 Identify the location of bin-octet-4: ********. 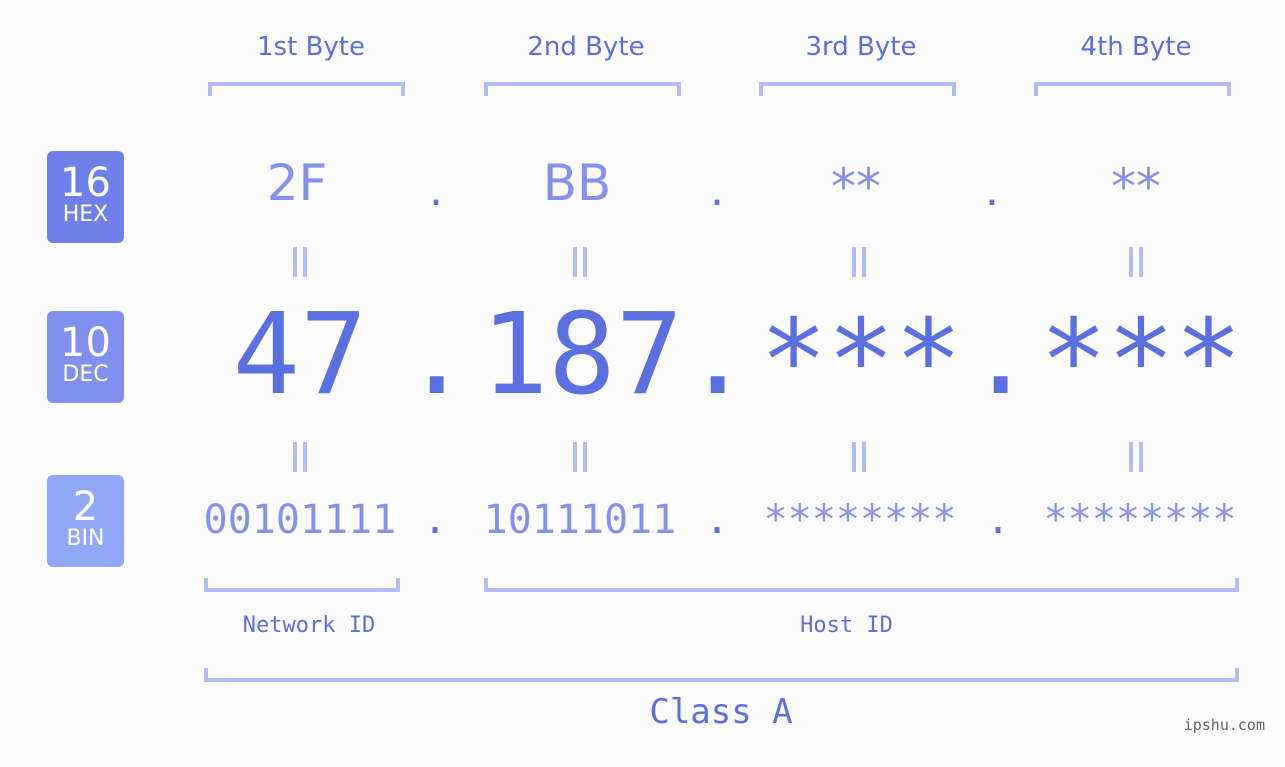
(1140, 520).